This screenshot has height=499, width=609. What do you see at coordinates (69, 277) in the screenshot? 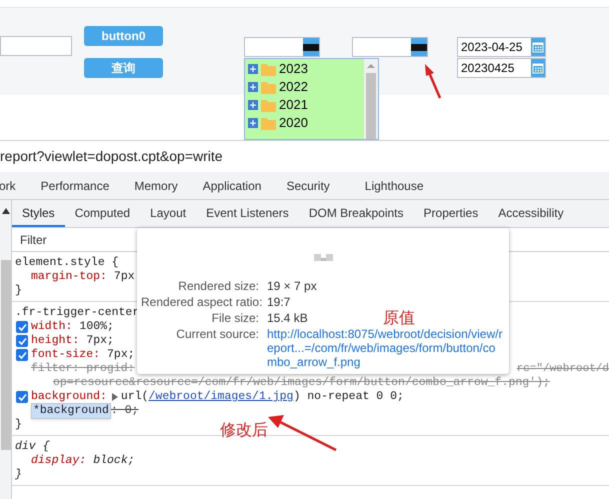
I see `css-property: margin-top:` at bounding box center [69, 277].